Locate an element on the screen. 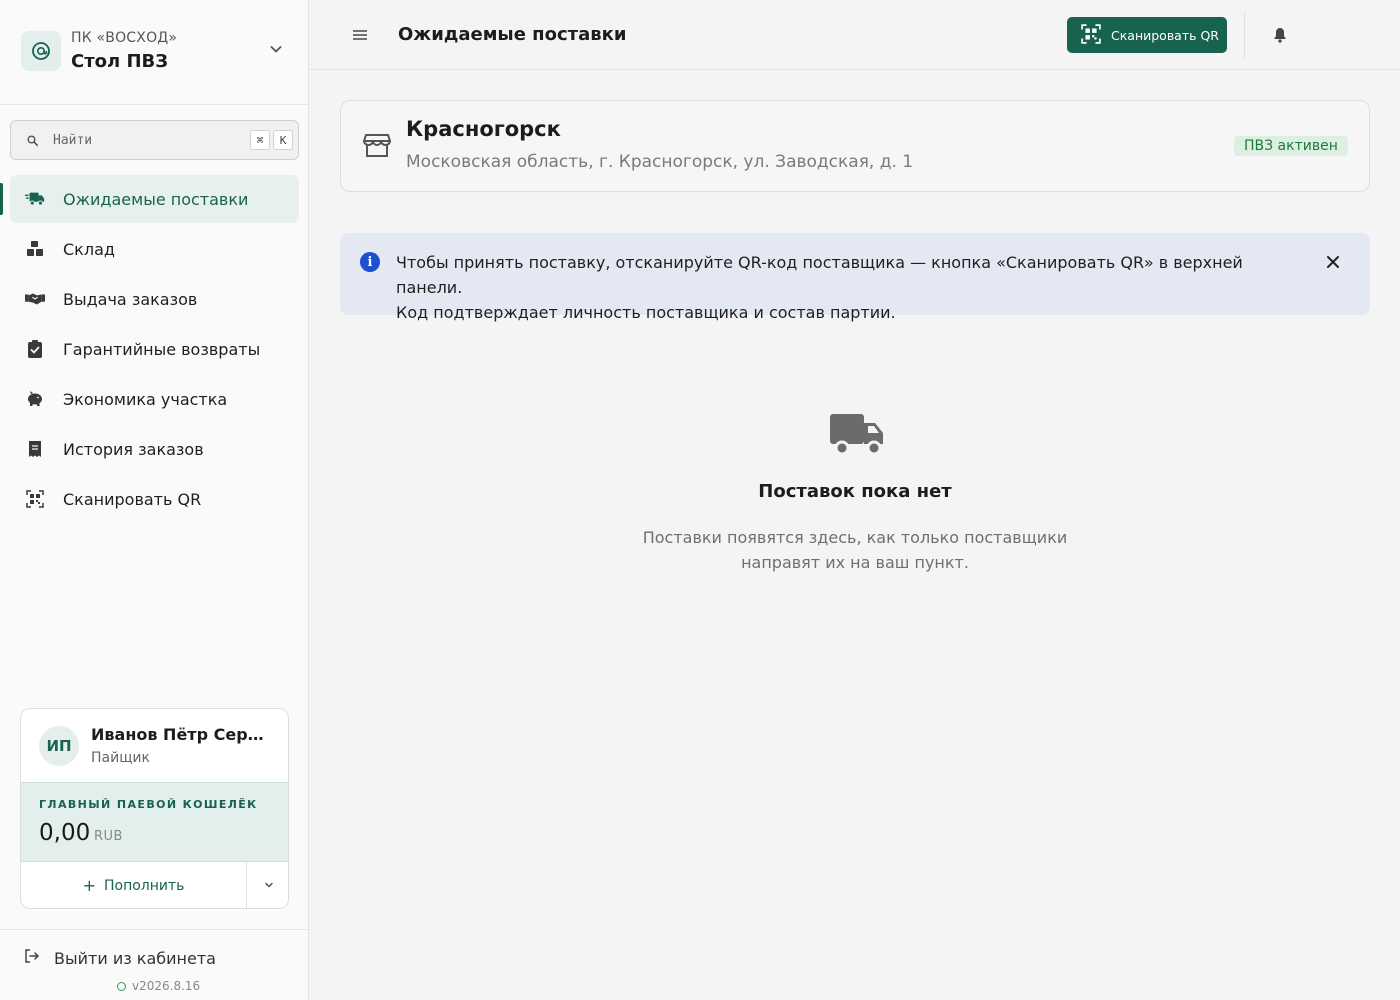  search-input is located at coordinates (143, 140).